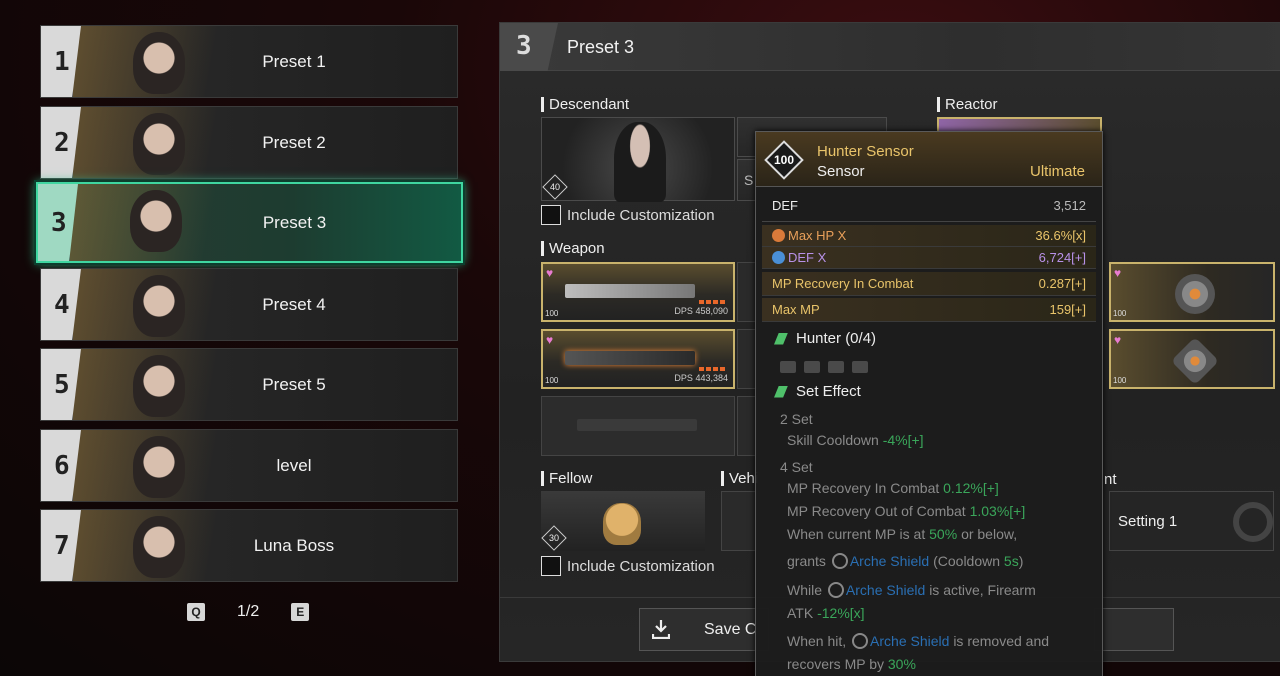 This screenshot has height=676, width=1280. I want to click on preset-label: Luna Boss, so click(294, 545).